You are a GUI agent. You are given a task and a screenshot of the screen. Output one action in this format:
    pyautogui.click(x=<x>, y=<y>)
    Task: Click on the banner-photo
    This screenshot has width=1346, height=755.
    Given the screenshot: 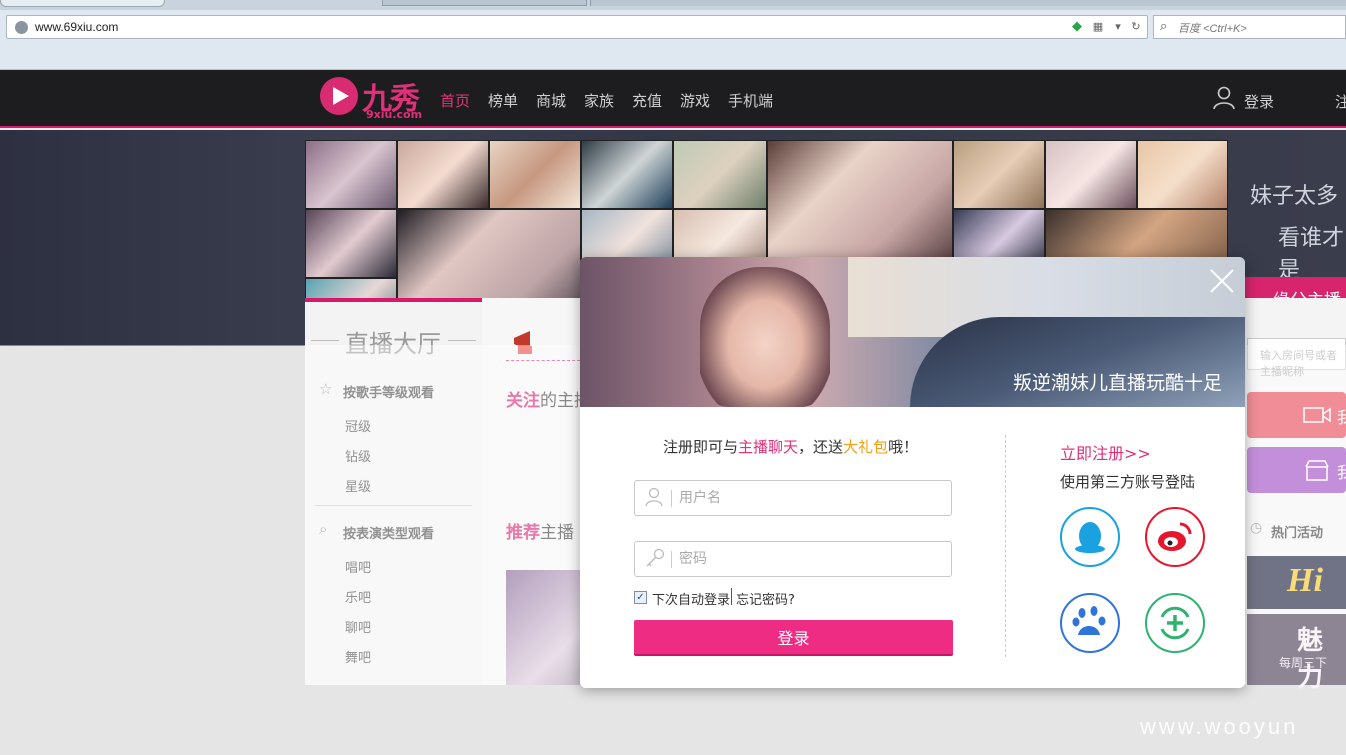 What is the action you would take?
    pyautogui.click(x=765, y=337)
    